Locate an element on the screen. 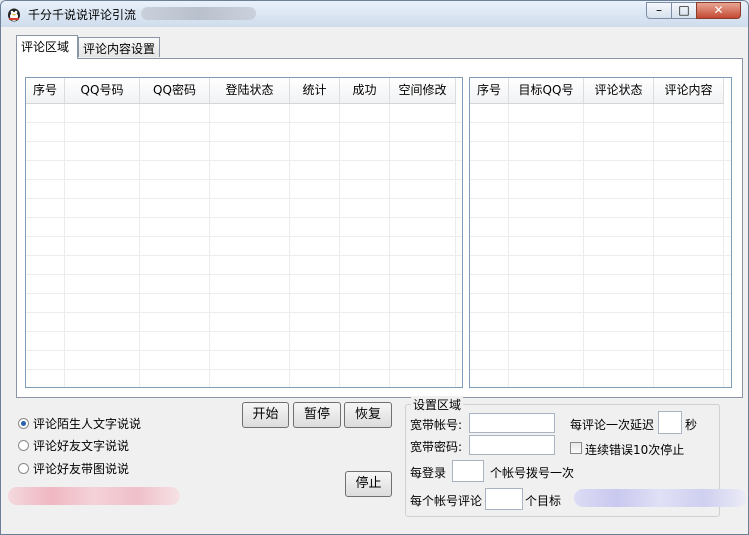 The image size is (749, 535). column-header: 评论状态 is located at coordinates (619, 90).